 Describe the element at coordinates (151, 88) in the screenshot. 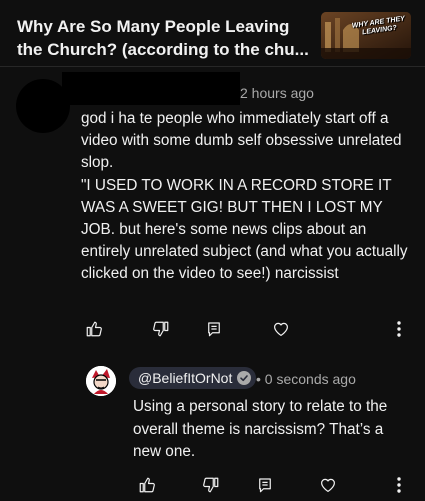

I see `redacted-author-name` at that location.